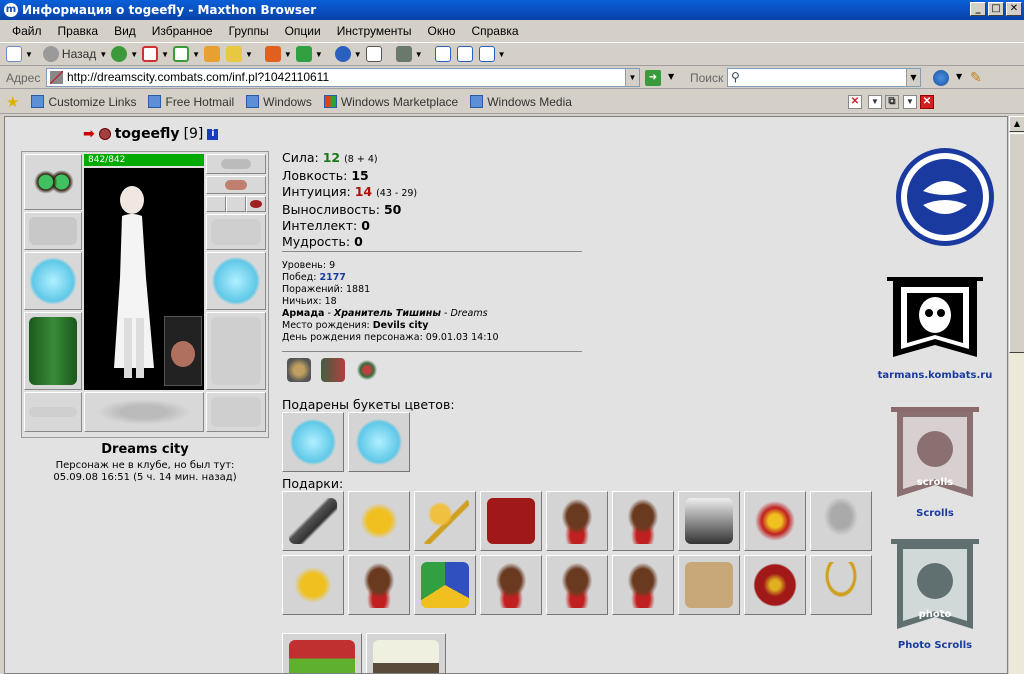 Image resolution: width=1024 pixels, height=674 pixels. What do you see at coordinates (125, 31) in the screenshot?
I see `menu-view: Вид` at bounding box center [125, 31].